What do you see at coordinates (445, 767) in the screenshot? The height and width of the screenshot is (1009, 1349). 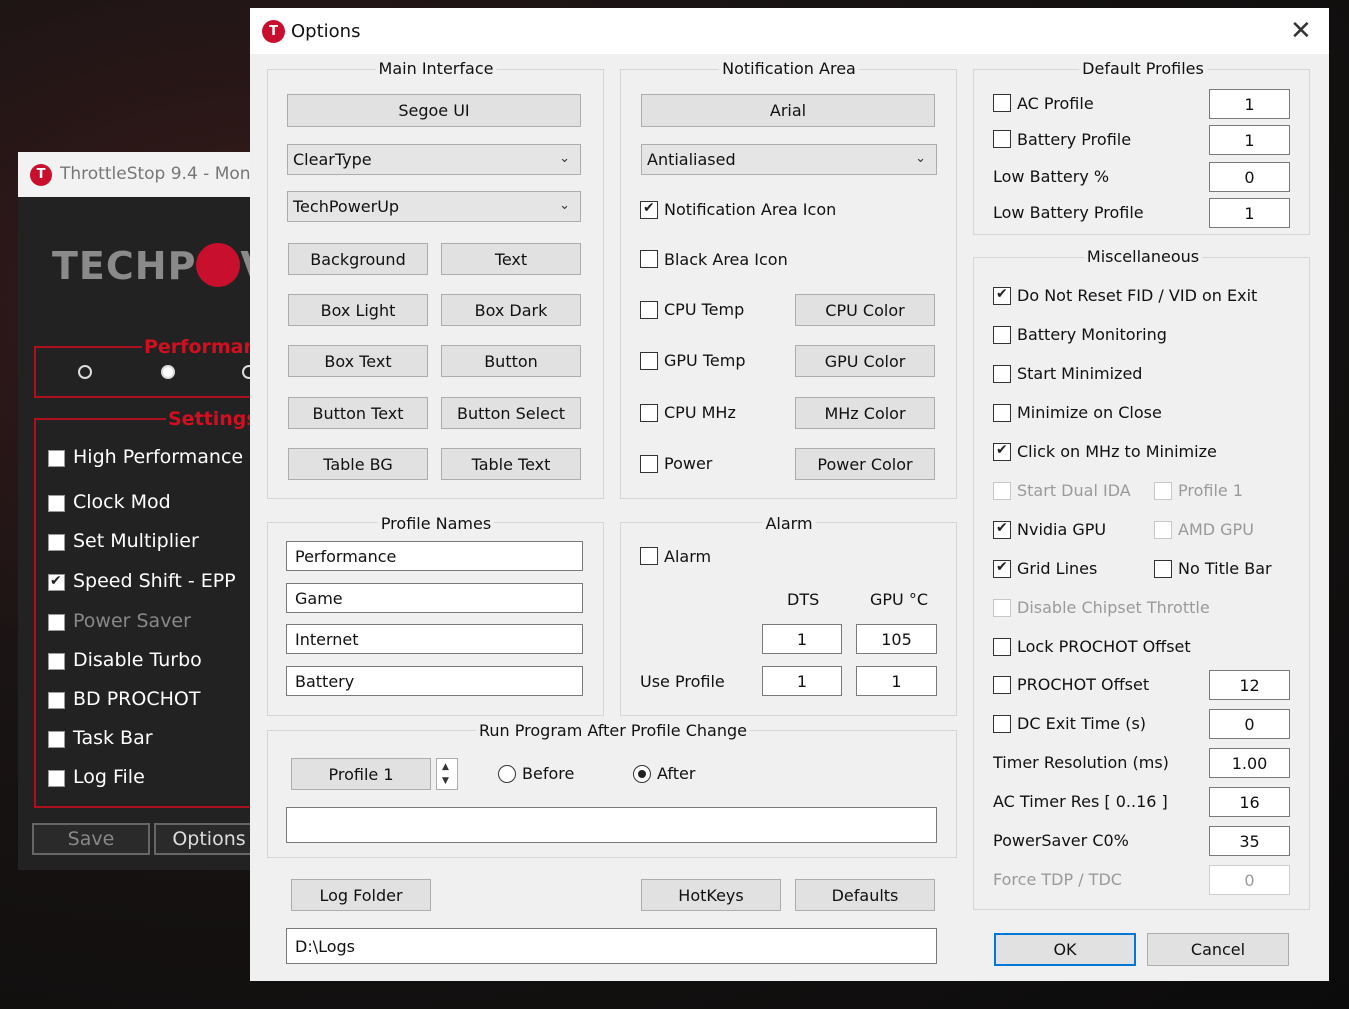 I see `spin-up-icon: ▲` at bounding box center [445, 767].